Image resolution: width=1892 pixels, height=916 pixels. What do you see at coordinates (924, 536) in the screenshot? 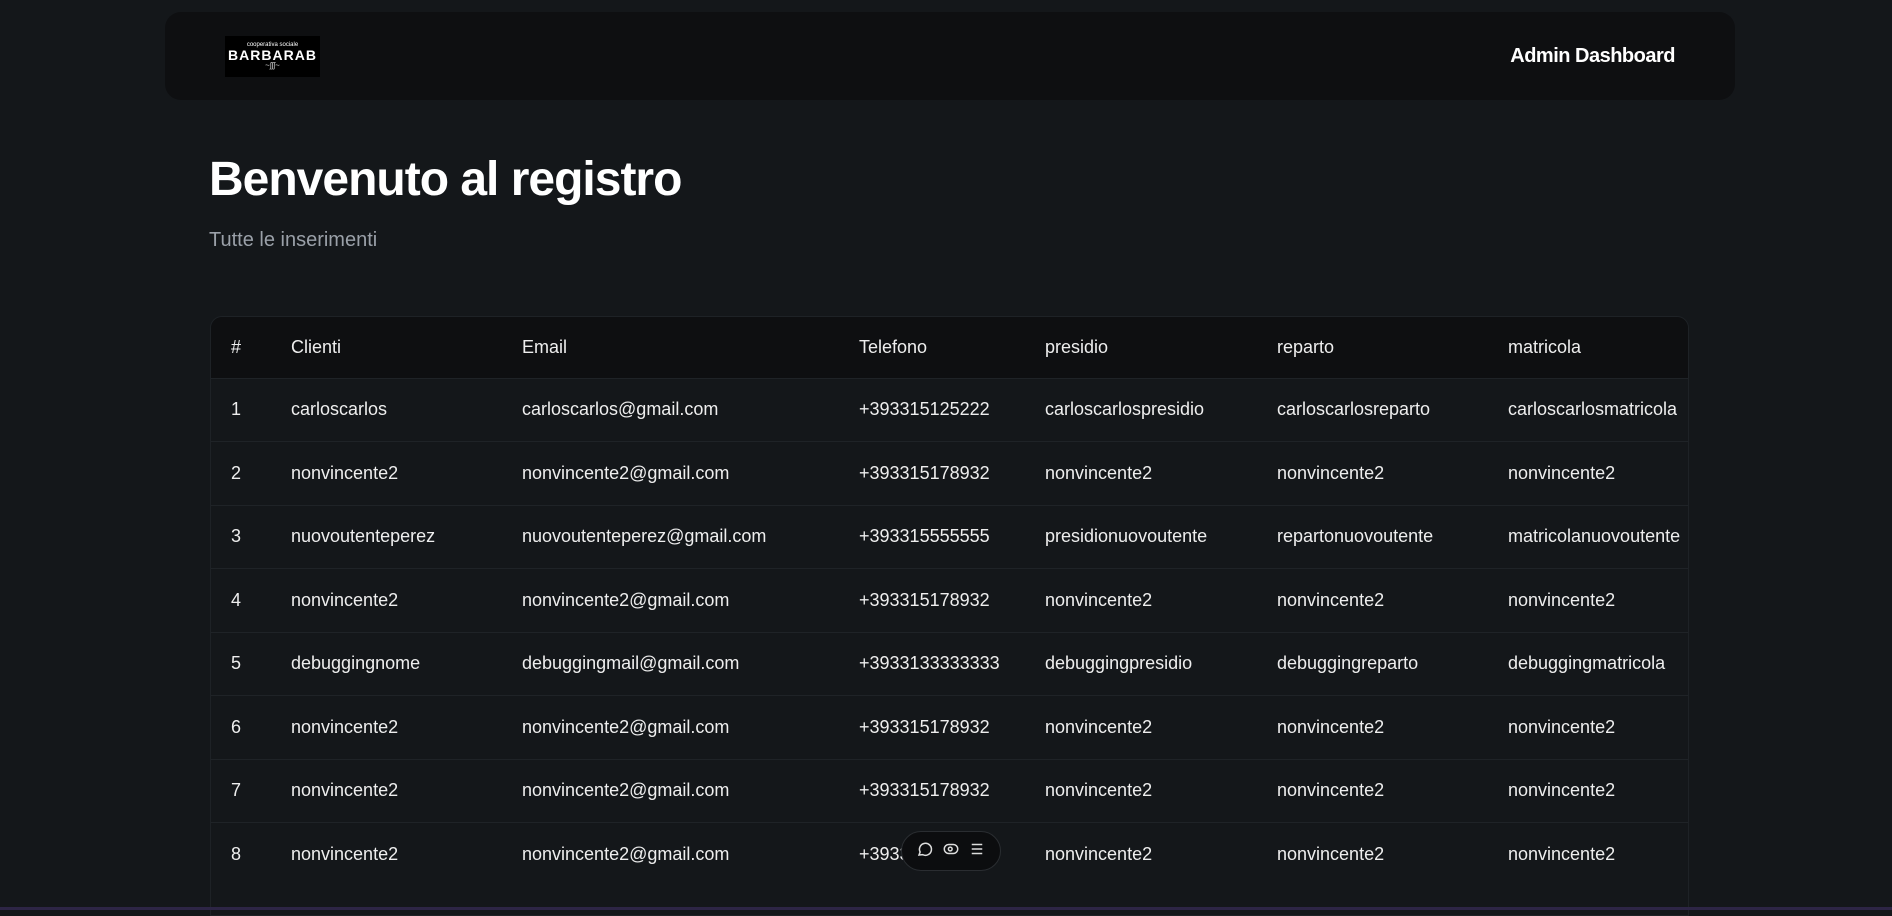
I see `table-cell: +393315555555` at bounding box center [924, 536].